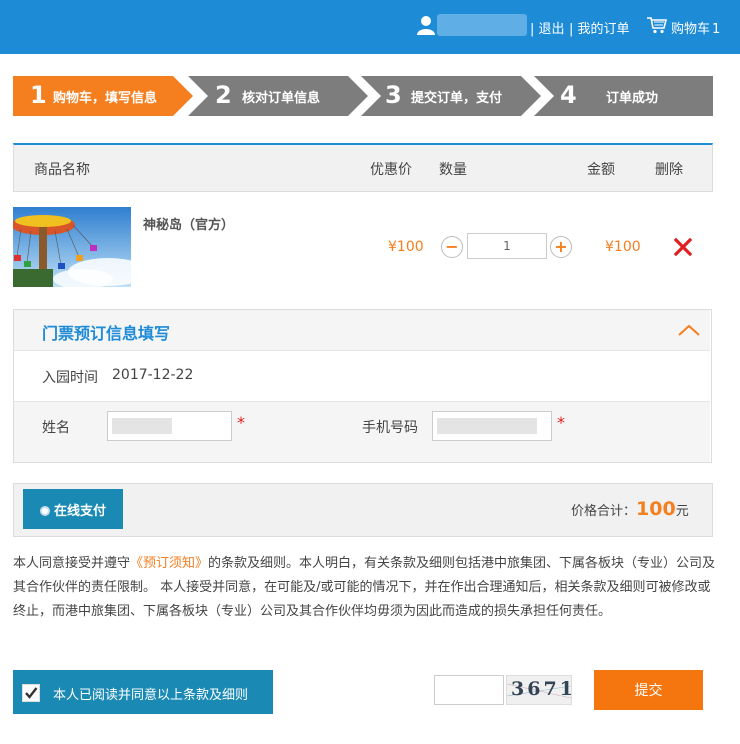 This screenshot has width=740, height=744. I want to click on online-pay-label: 在线支付, so click(79, 510).